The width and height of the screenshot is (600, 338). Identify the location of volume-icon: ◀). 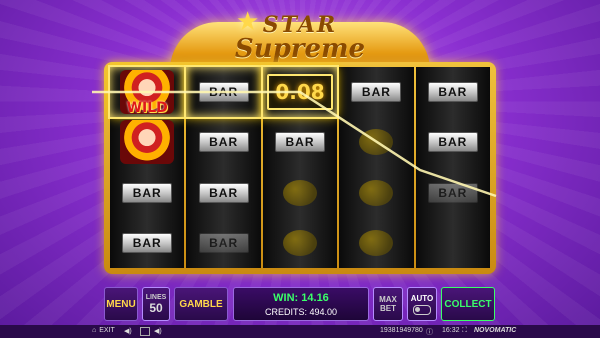
(158, 331).